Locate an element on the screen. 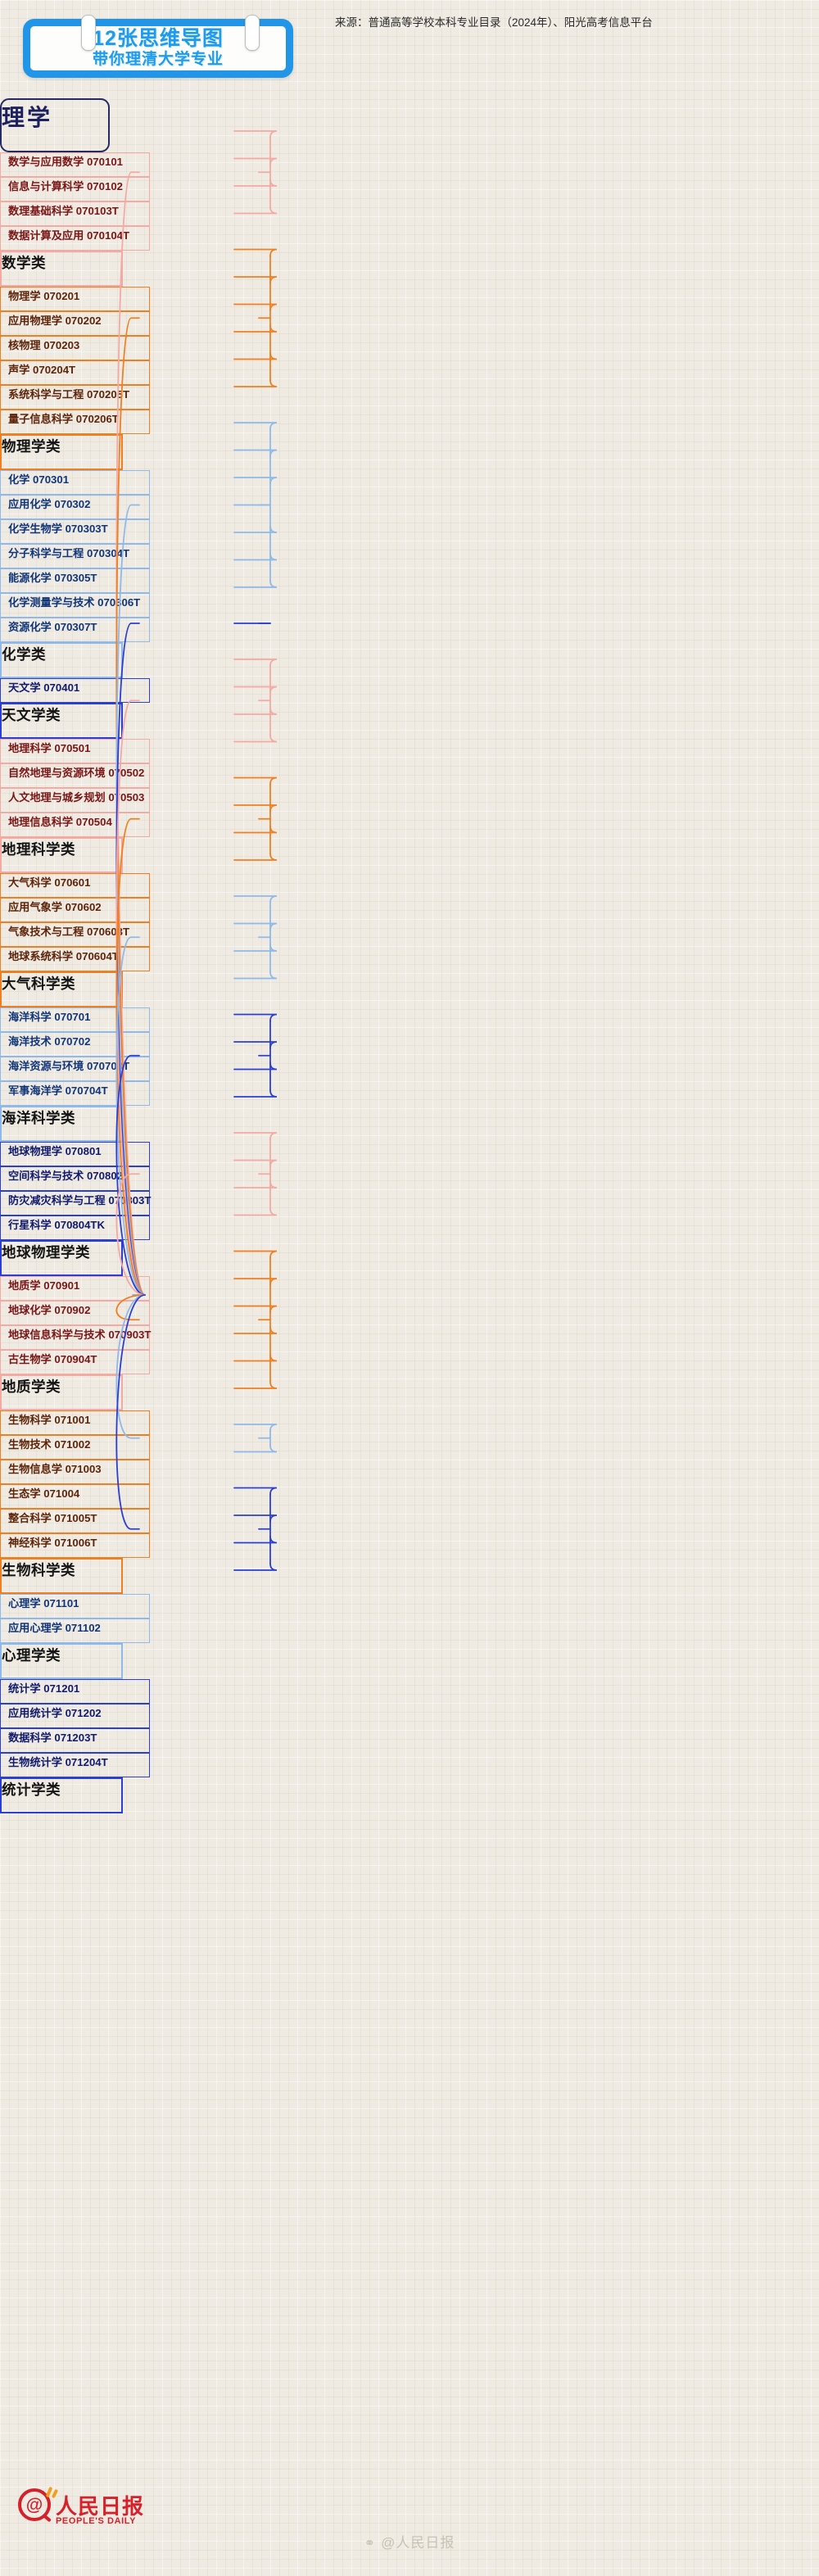  weibo-icon: ⚭ is located at coordinates (370, 2544).